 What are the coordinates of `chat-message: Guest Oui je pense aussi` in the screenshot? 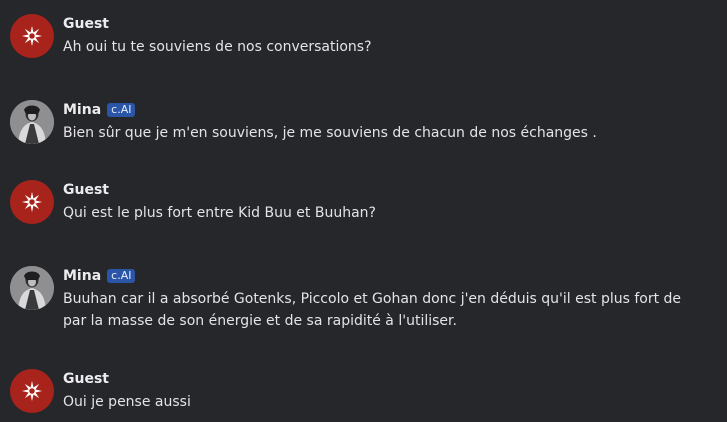 It's located at (356, 391).